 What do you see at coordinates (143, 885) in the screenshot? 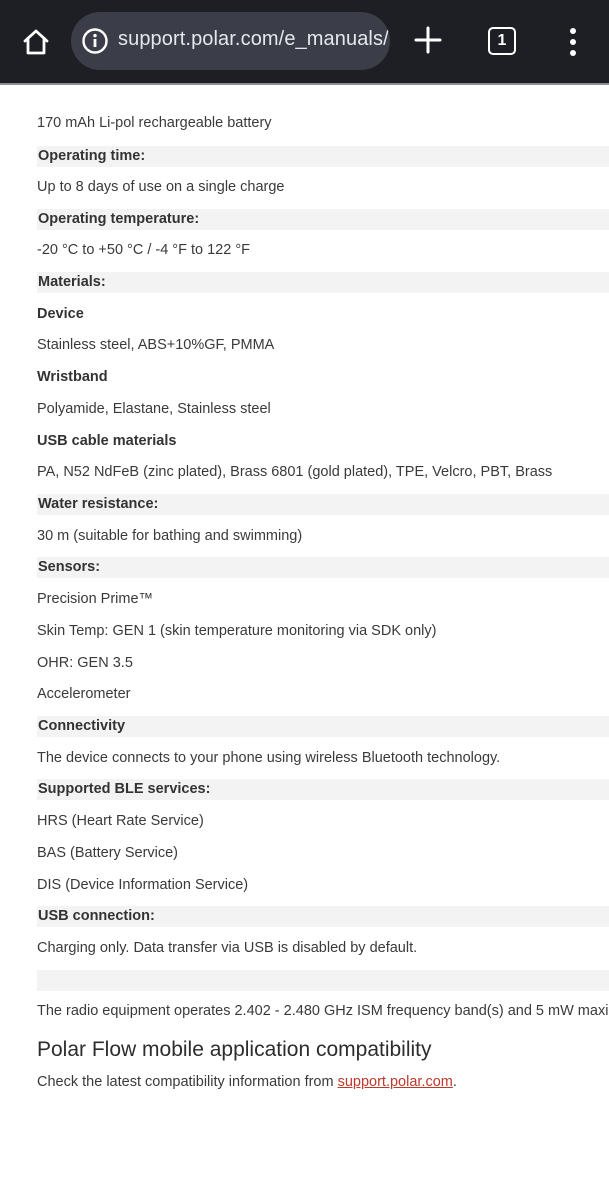
I see `ble-service-item: DIS (Device Information Service)` at bounding box center [143, 885].